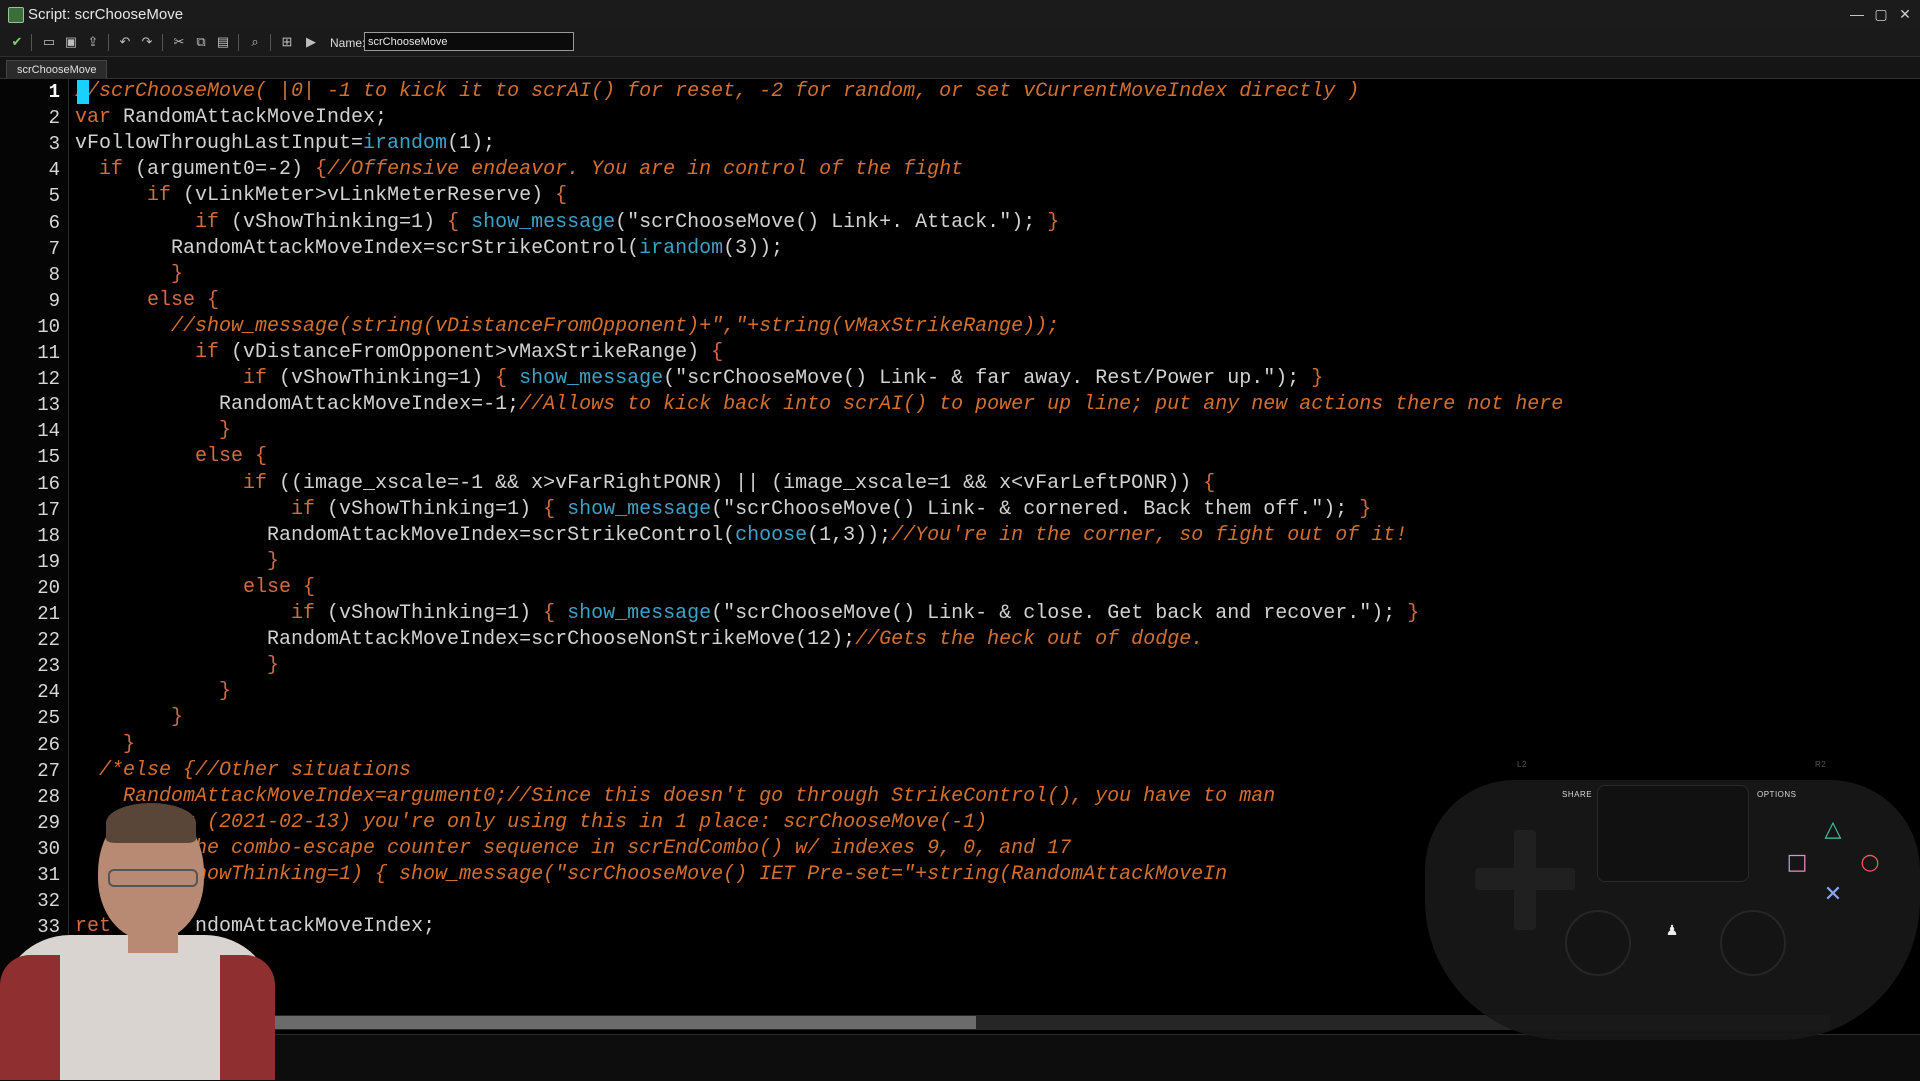 This screenshot has width=1920, height=1081. What do you see at coordinates (321, 196) in the screenshot?
I see `code-line: if (vLinkMeter>vLinkMeterReserve) {` at bounding box center [321, 196].